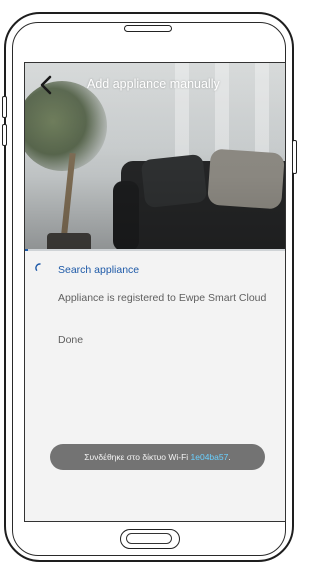 This screenshot has width=320, height=567. Describe the element at coordinates (294, 157) in the screenshot. I see `power-button` at that location.